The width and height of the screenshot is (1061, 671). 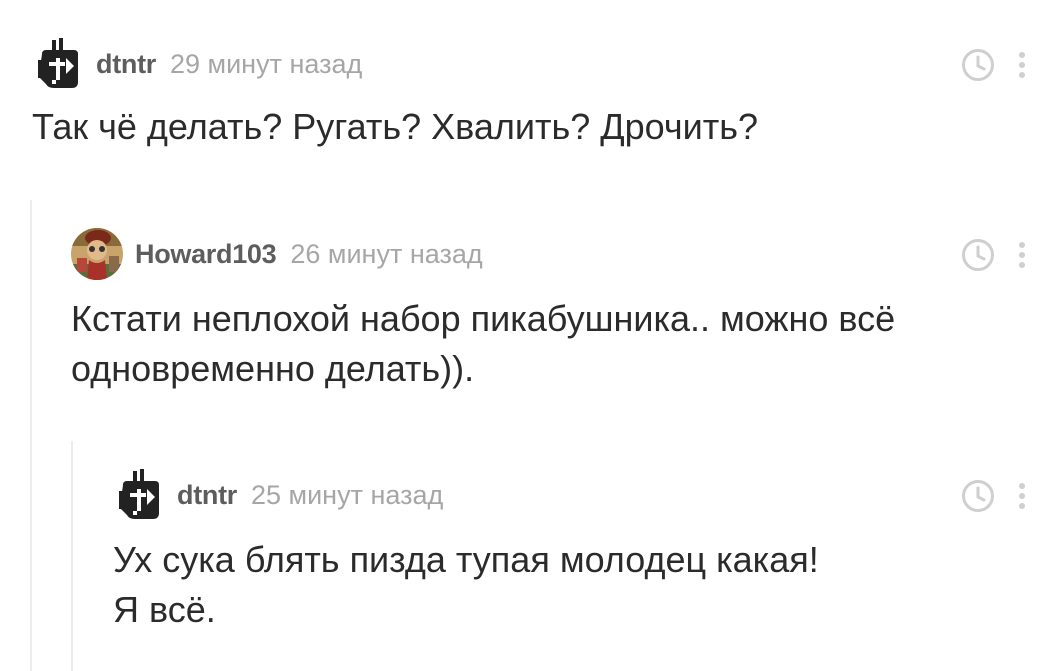 I want to click on comment-header: Howard103 26 минут назад, so click(x=277, y=254).